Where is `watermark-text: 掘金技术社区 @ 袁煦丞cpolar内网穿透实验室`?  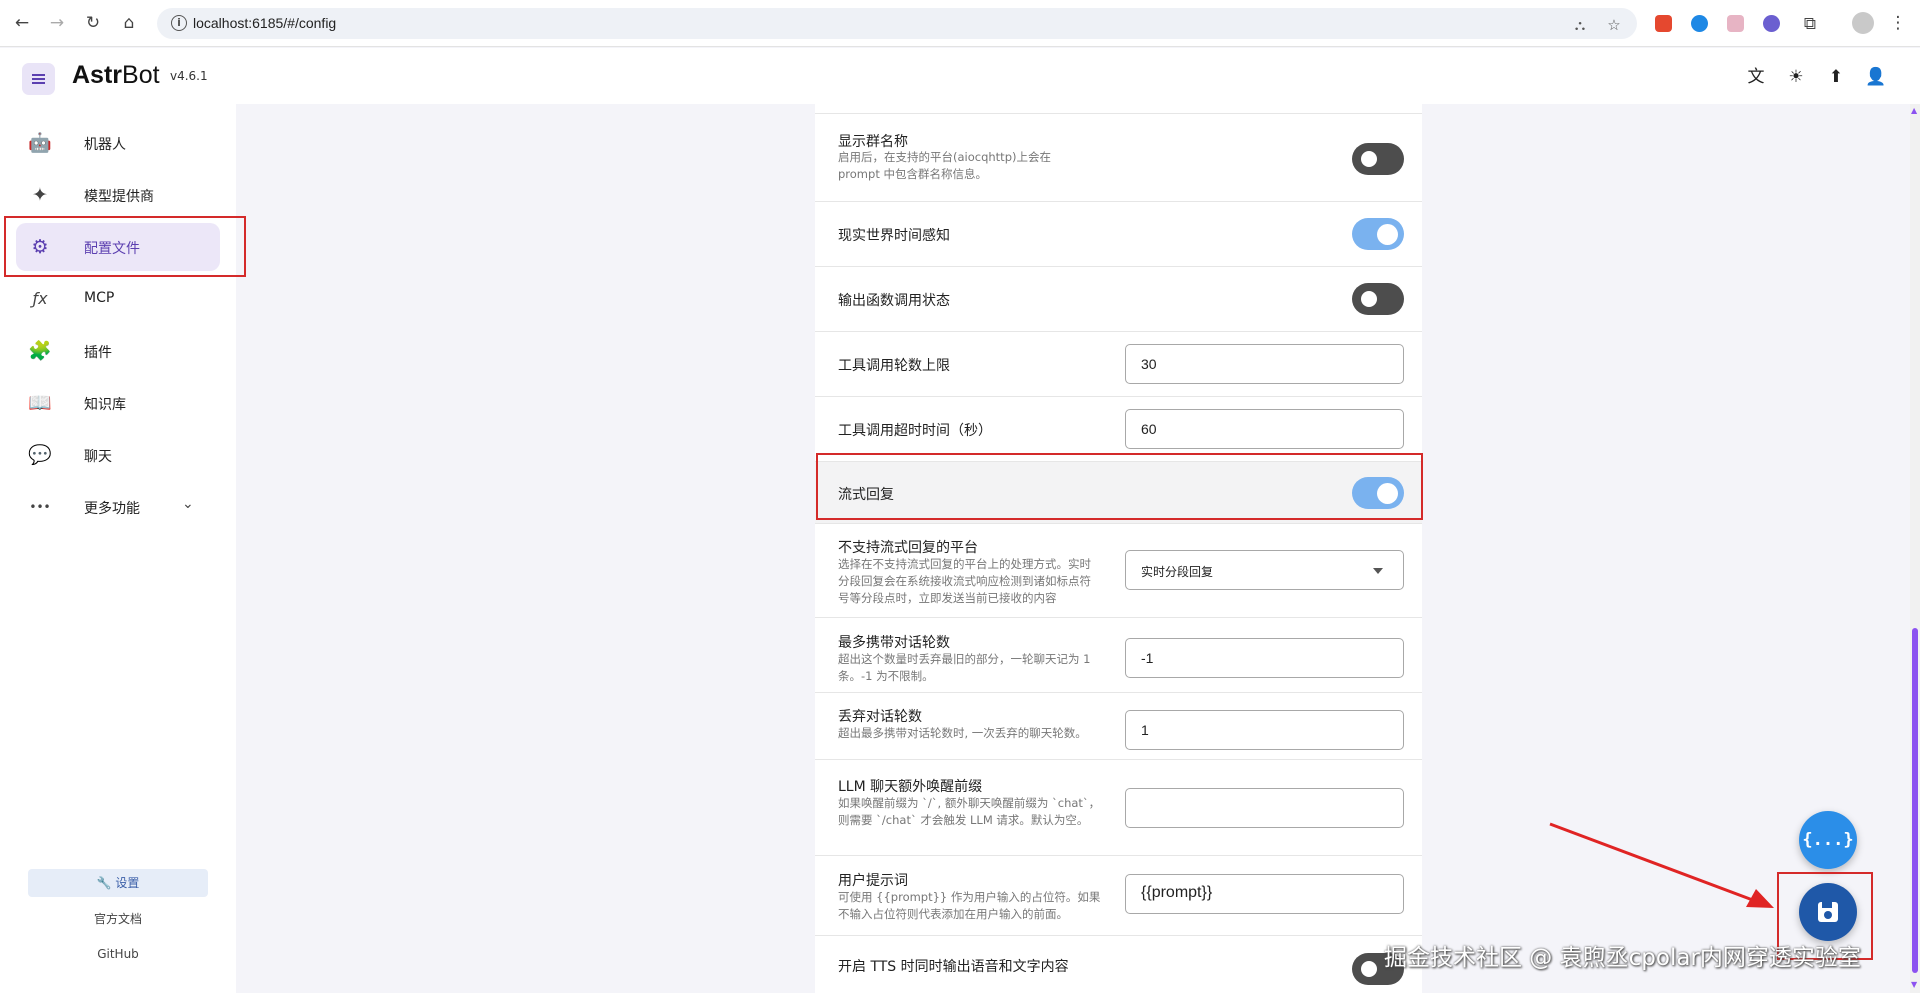
watermark-text: 掘金技术社区 @ 袁煦丞cpolar内网穿透实验室 is located at coordinates (1622, 958).